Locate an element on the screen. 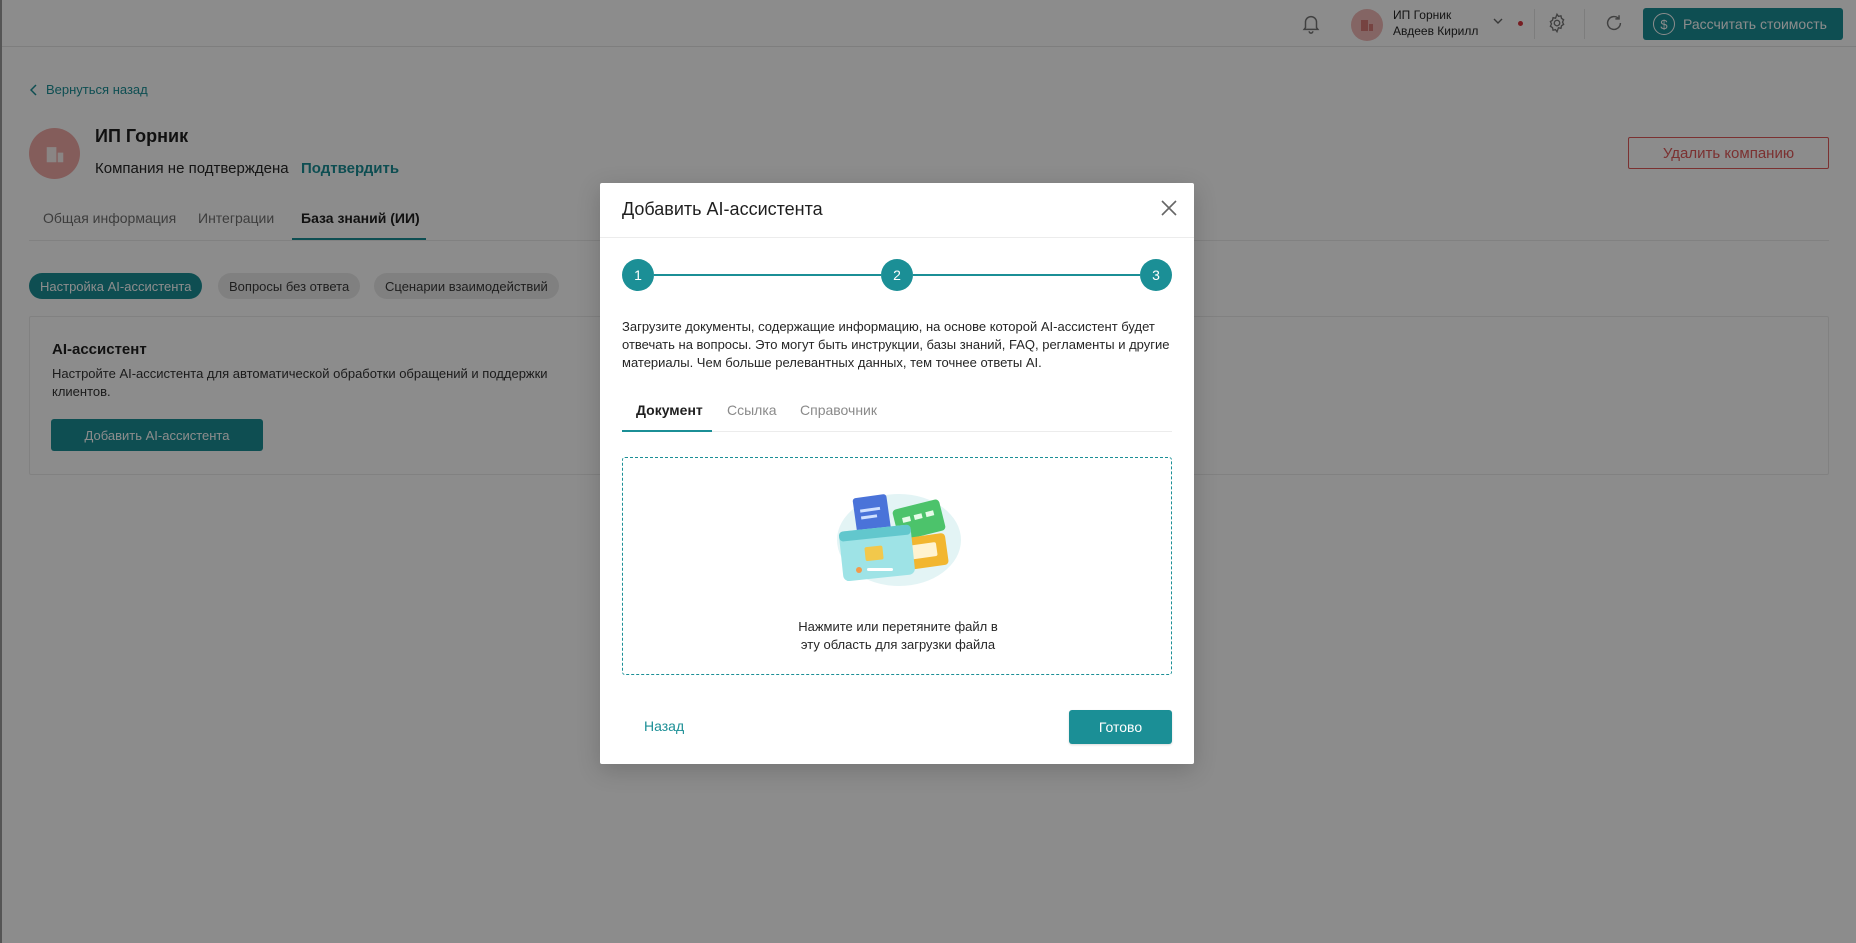 The height and width of the screenshot is (943, 1856). window-edge is located at coordinates (1, 471).